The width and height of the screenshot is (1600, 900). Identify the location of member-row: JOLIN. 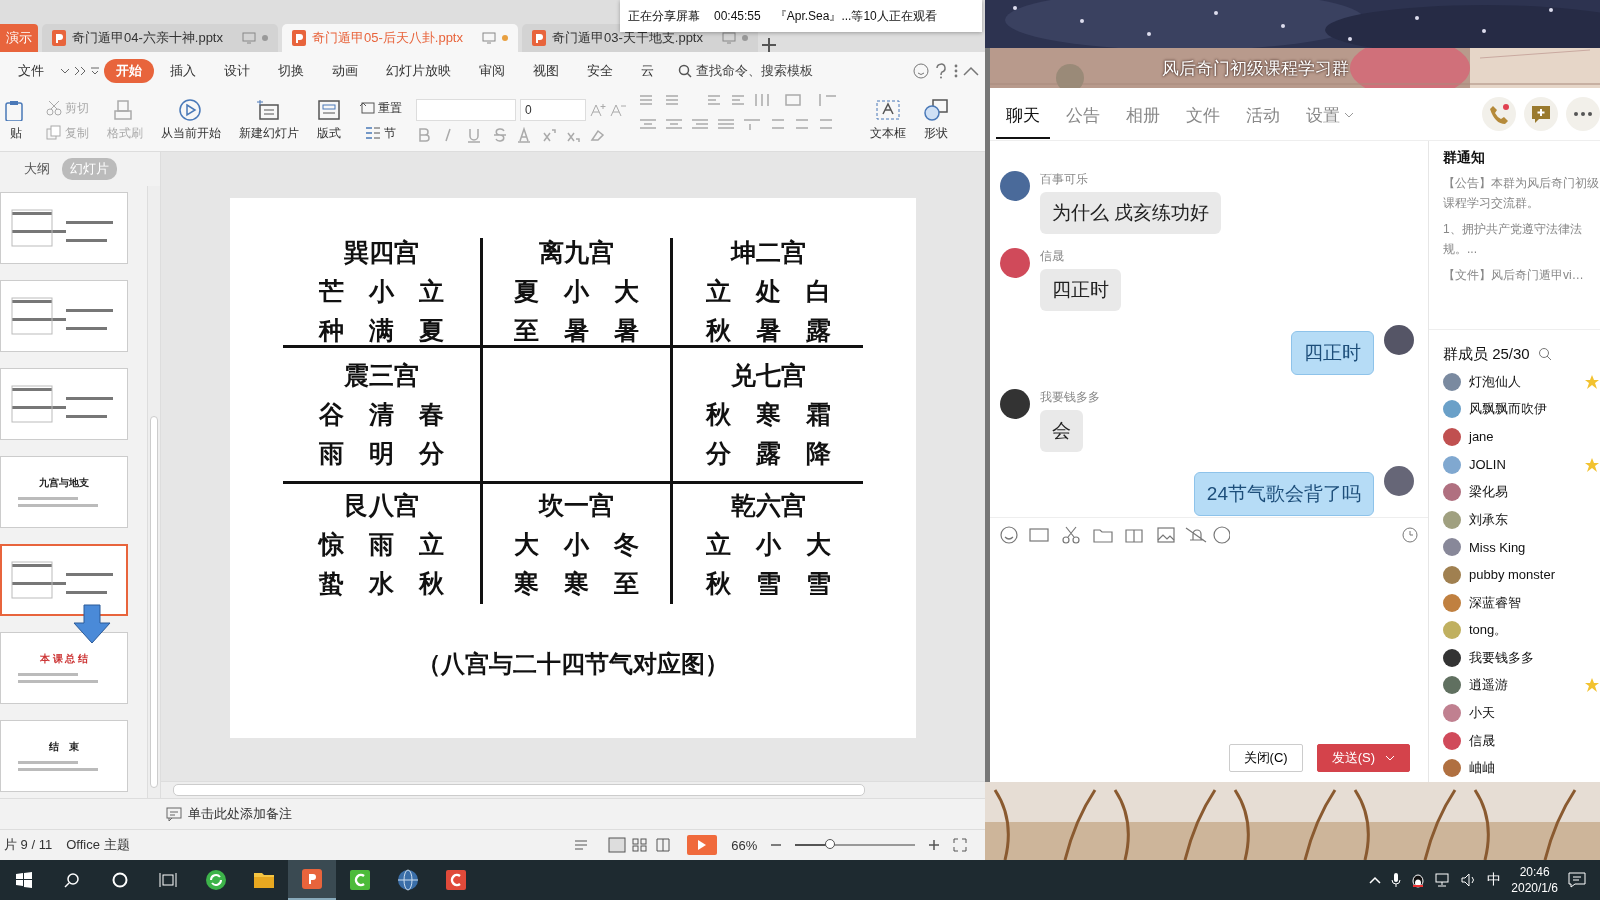
(1521, 464).